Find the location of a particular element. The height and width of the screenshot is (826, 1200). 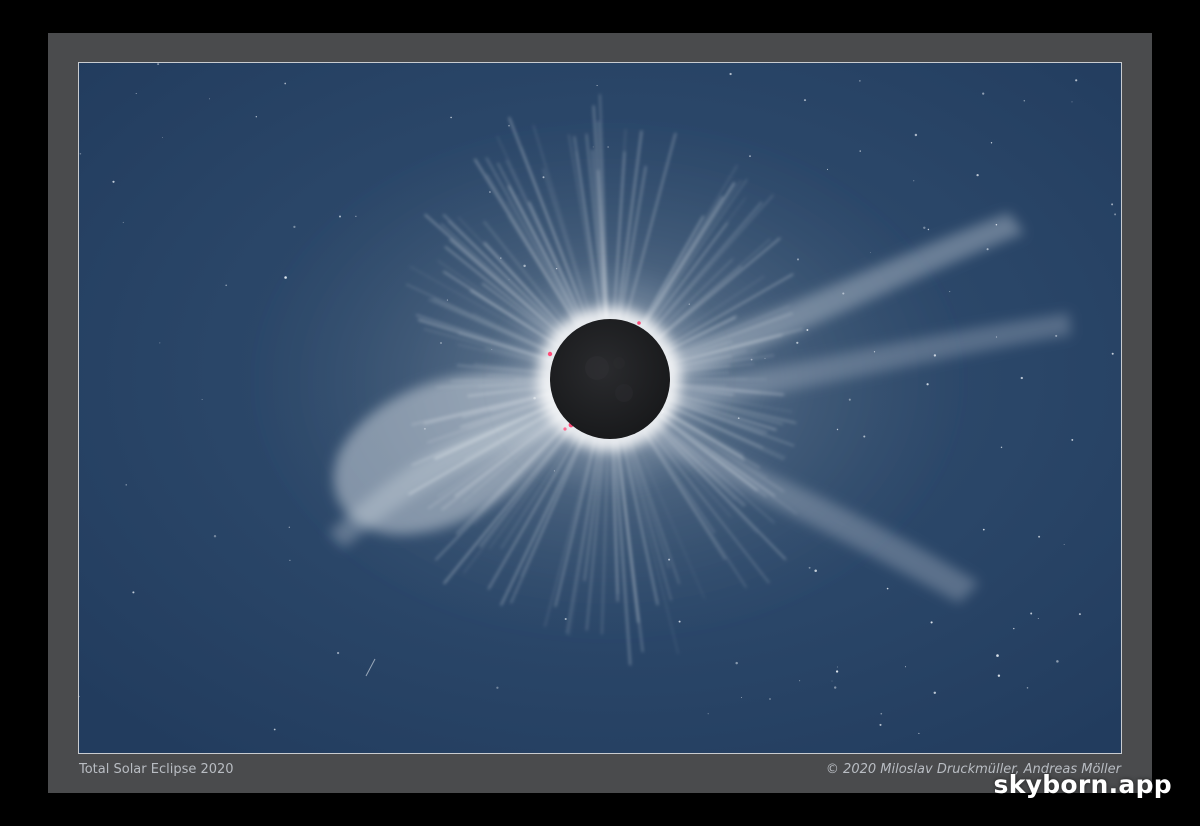

watermark-logo: skyborn.app is located at coordinates (1082, 784).